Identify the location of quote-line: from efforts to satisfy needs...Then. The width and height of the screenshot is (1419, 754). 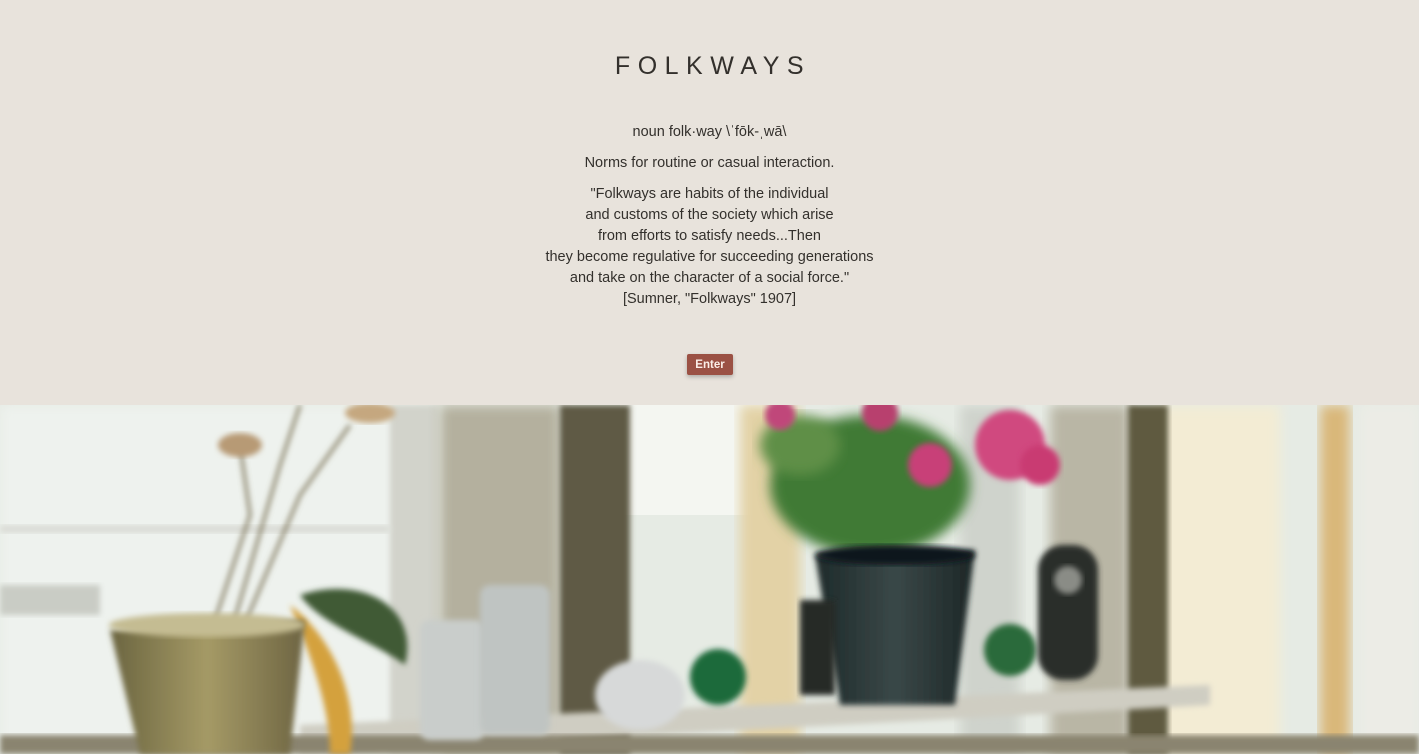
(709, 236).